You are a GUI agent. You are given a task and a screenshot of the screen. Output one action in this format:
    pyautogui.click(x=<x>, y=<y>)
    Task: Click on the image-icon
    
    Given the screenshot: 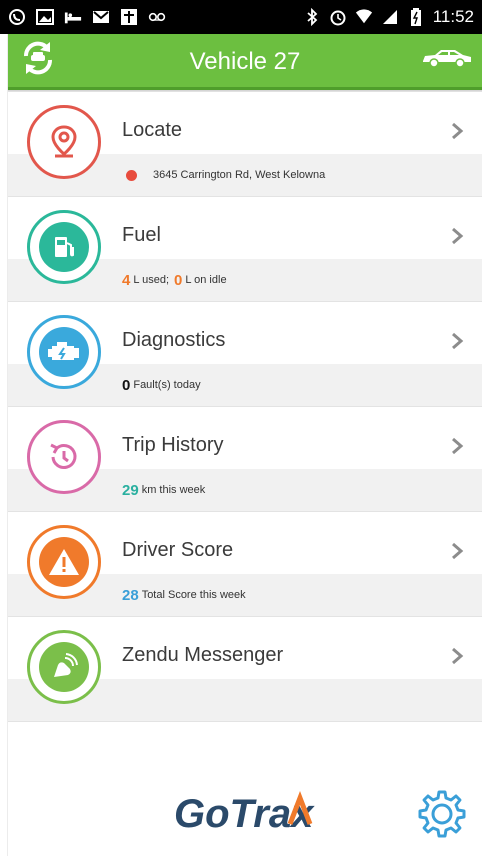 What is the action you would take?
    pyautogui.click(x=45, y=17)
    